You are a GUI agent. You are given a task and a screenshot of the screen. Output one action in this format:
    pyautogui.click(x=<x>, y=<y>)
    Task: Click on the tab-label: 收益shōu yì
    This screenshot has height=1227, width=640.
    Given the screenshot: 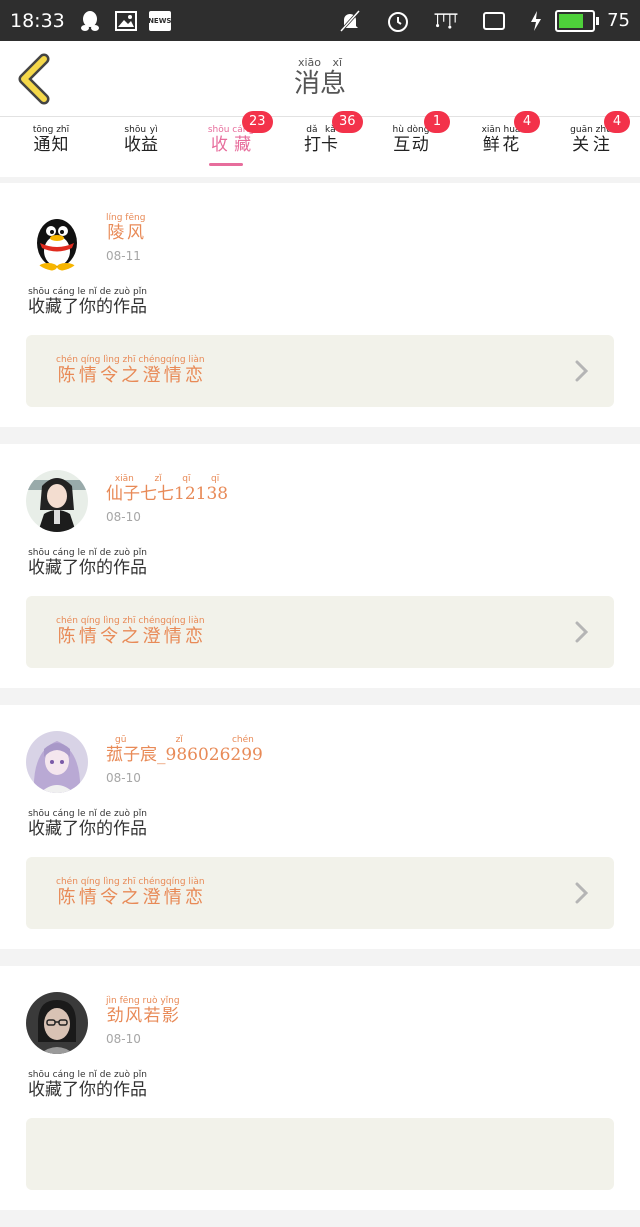 What is the action you would take?
    pyautogui.click(x=141, y=140)
    